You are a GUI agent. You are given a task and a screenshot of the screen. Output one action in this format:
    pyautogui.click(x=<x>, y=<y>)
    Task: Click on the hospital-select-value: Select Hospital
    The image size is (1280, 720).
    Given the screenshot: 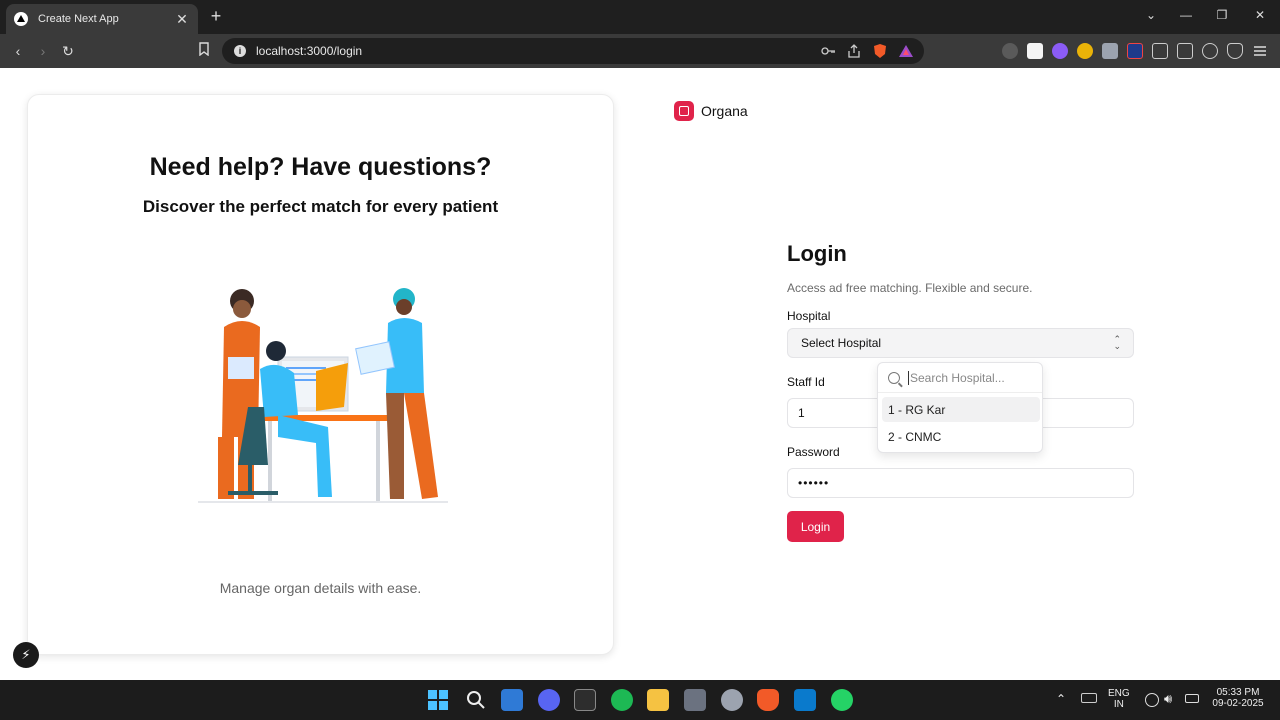 What is the action you would take?
    pyautogui.click(x=841, y=343)
    